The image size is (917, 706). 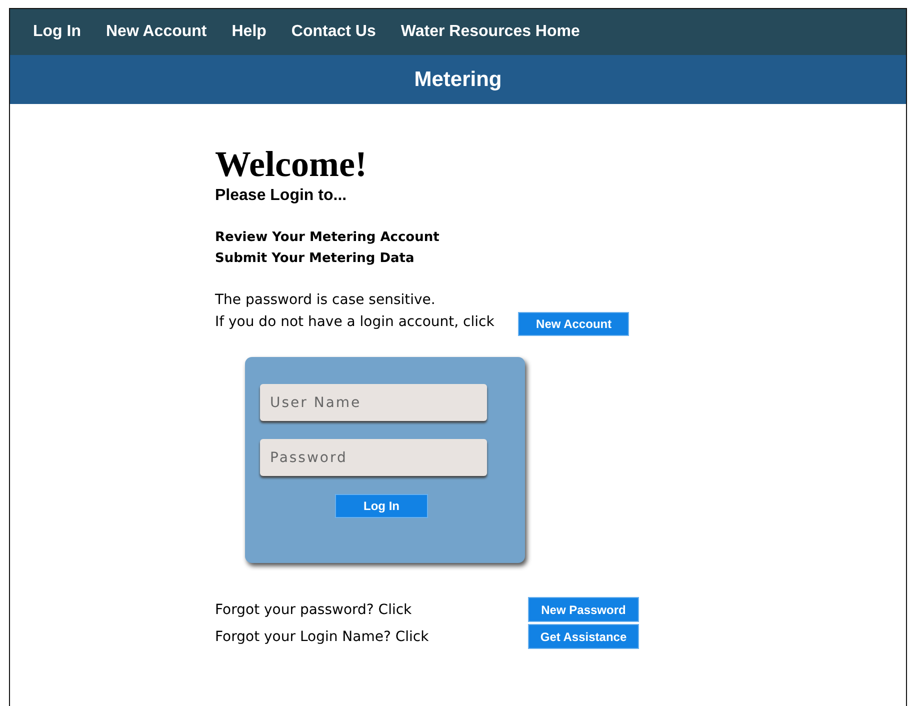 What do you see at coordinates (314, 610) in the screenshot?
I see `help-prompt: Forgot your password? Click` at bounding box center [314, 610].